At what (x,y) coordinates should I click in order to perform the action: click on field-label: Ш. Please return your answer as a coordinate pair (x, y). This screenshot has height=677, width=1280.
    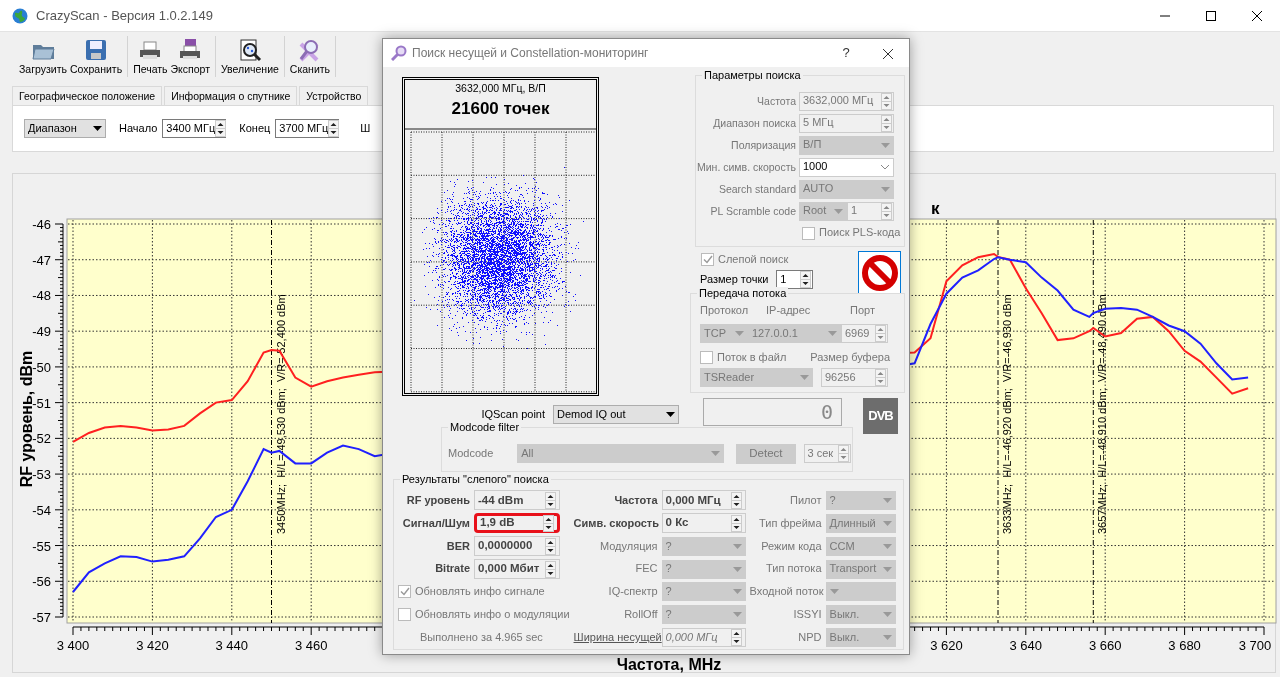
    Looking at the image, I should click on (365, 128).